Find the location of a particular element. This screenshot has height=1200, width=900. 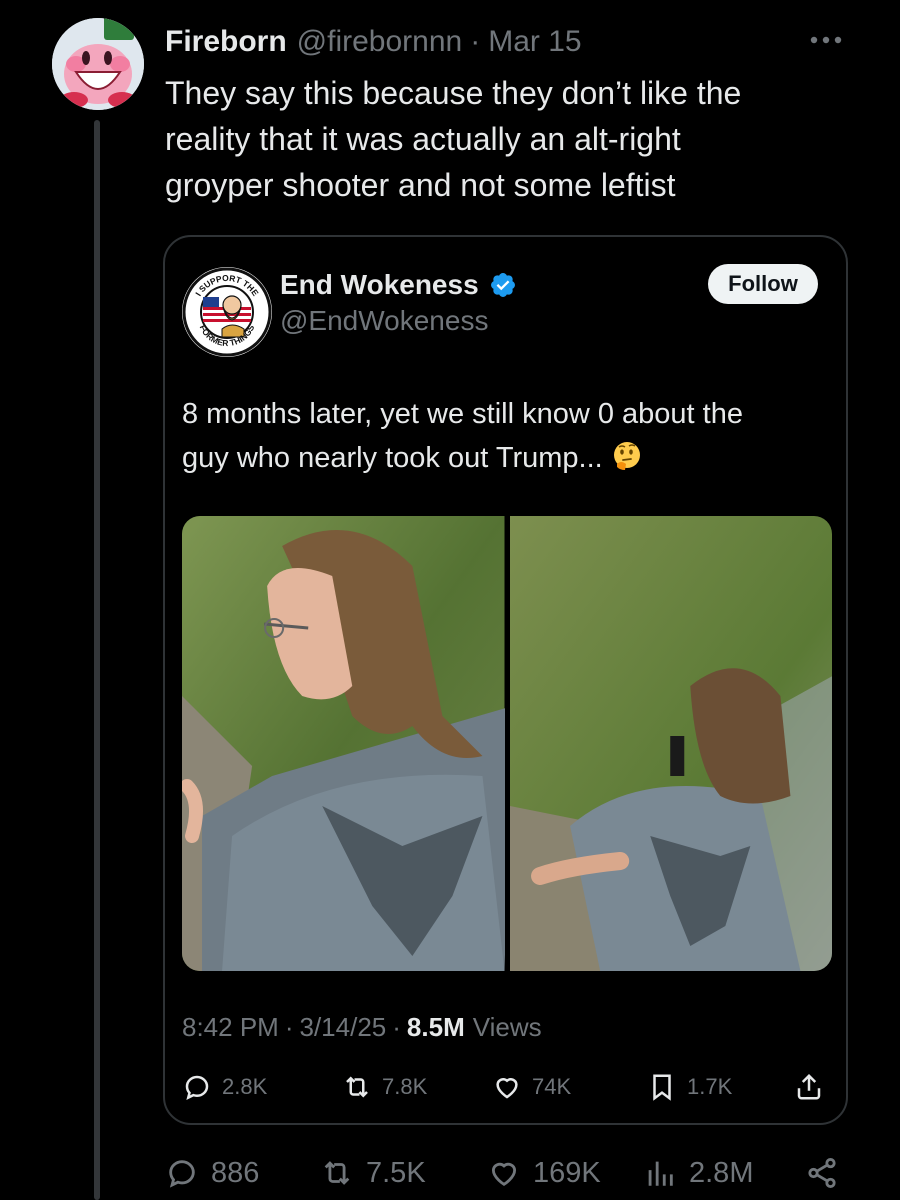

quoted-action-bar: 2.8K 7.8K 74K 1.7K is located at coordinates (507, 1087).